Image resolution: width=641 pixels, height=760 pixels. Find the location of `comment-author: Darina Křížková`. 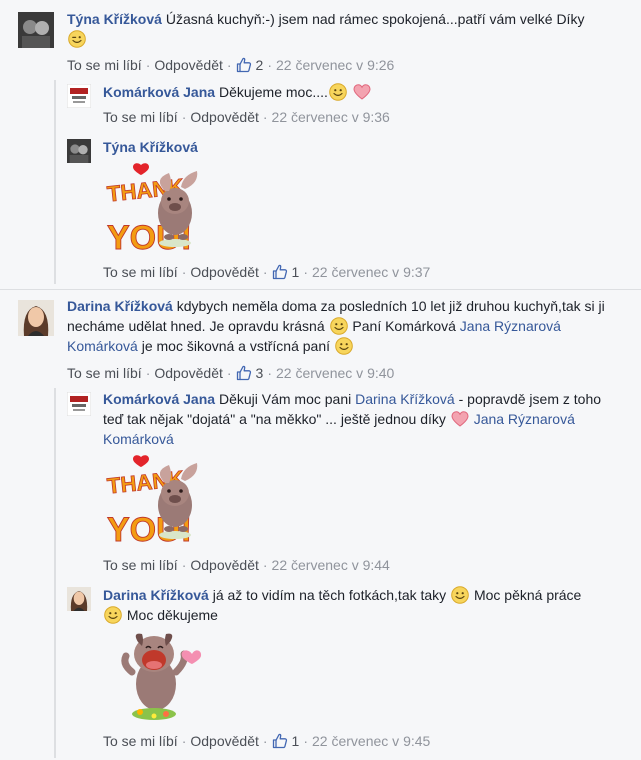

comment-author: Darina Křížková is located at coordinates (120, 306).